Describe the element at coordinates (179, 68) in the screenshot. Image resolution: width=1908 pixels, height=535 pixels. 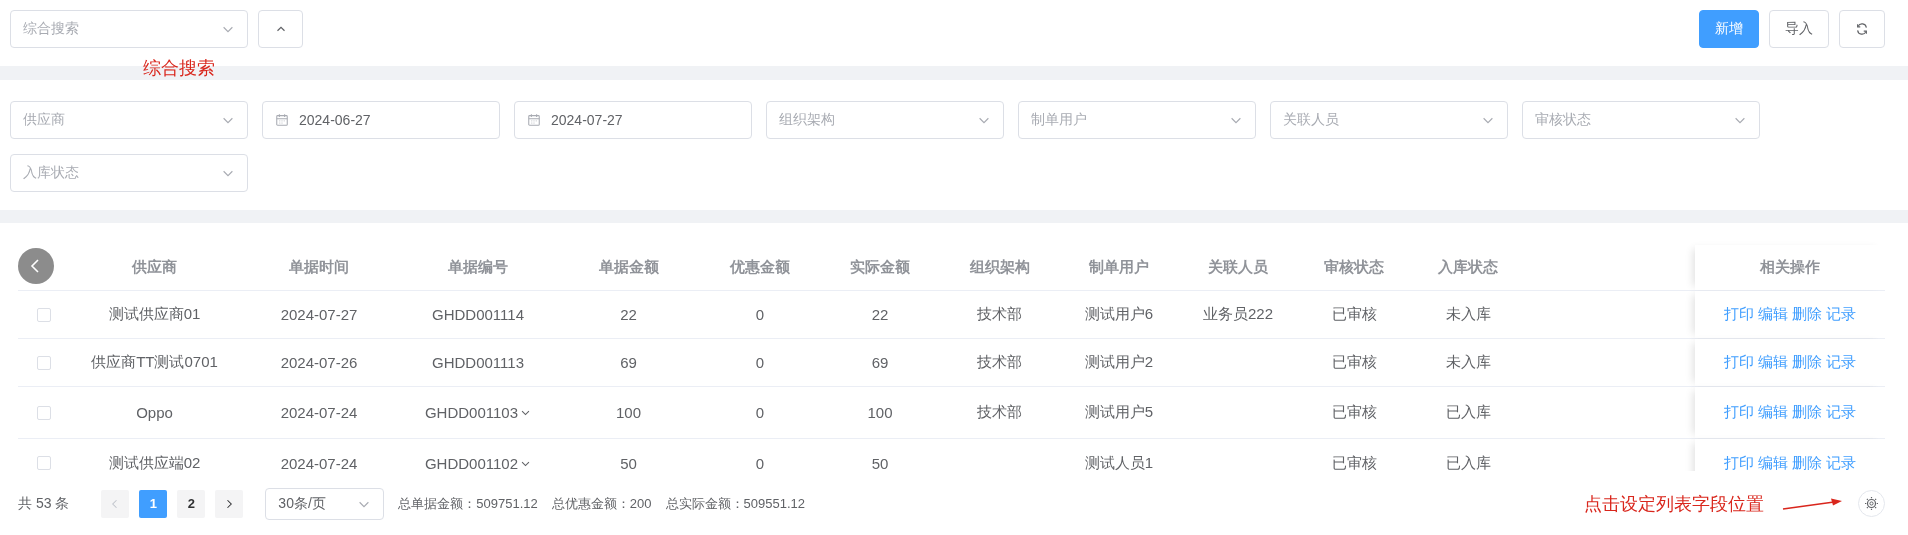
I see `annotation-text: 综合搜索` at that location.